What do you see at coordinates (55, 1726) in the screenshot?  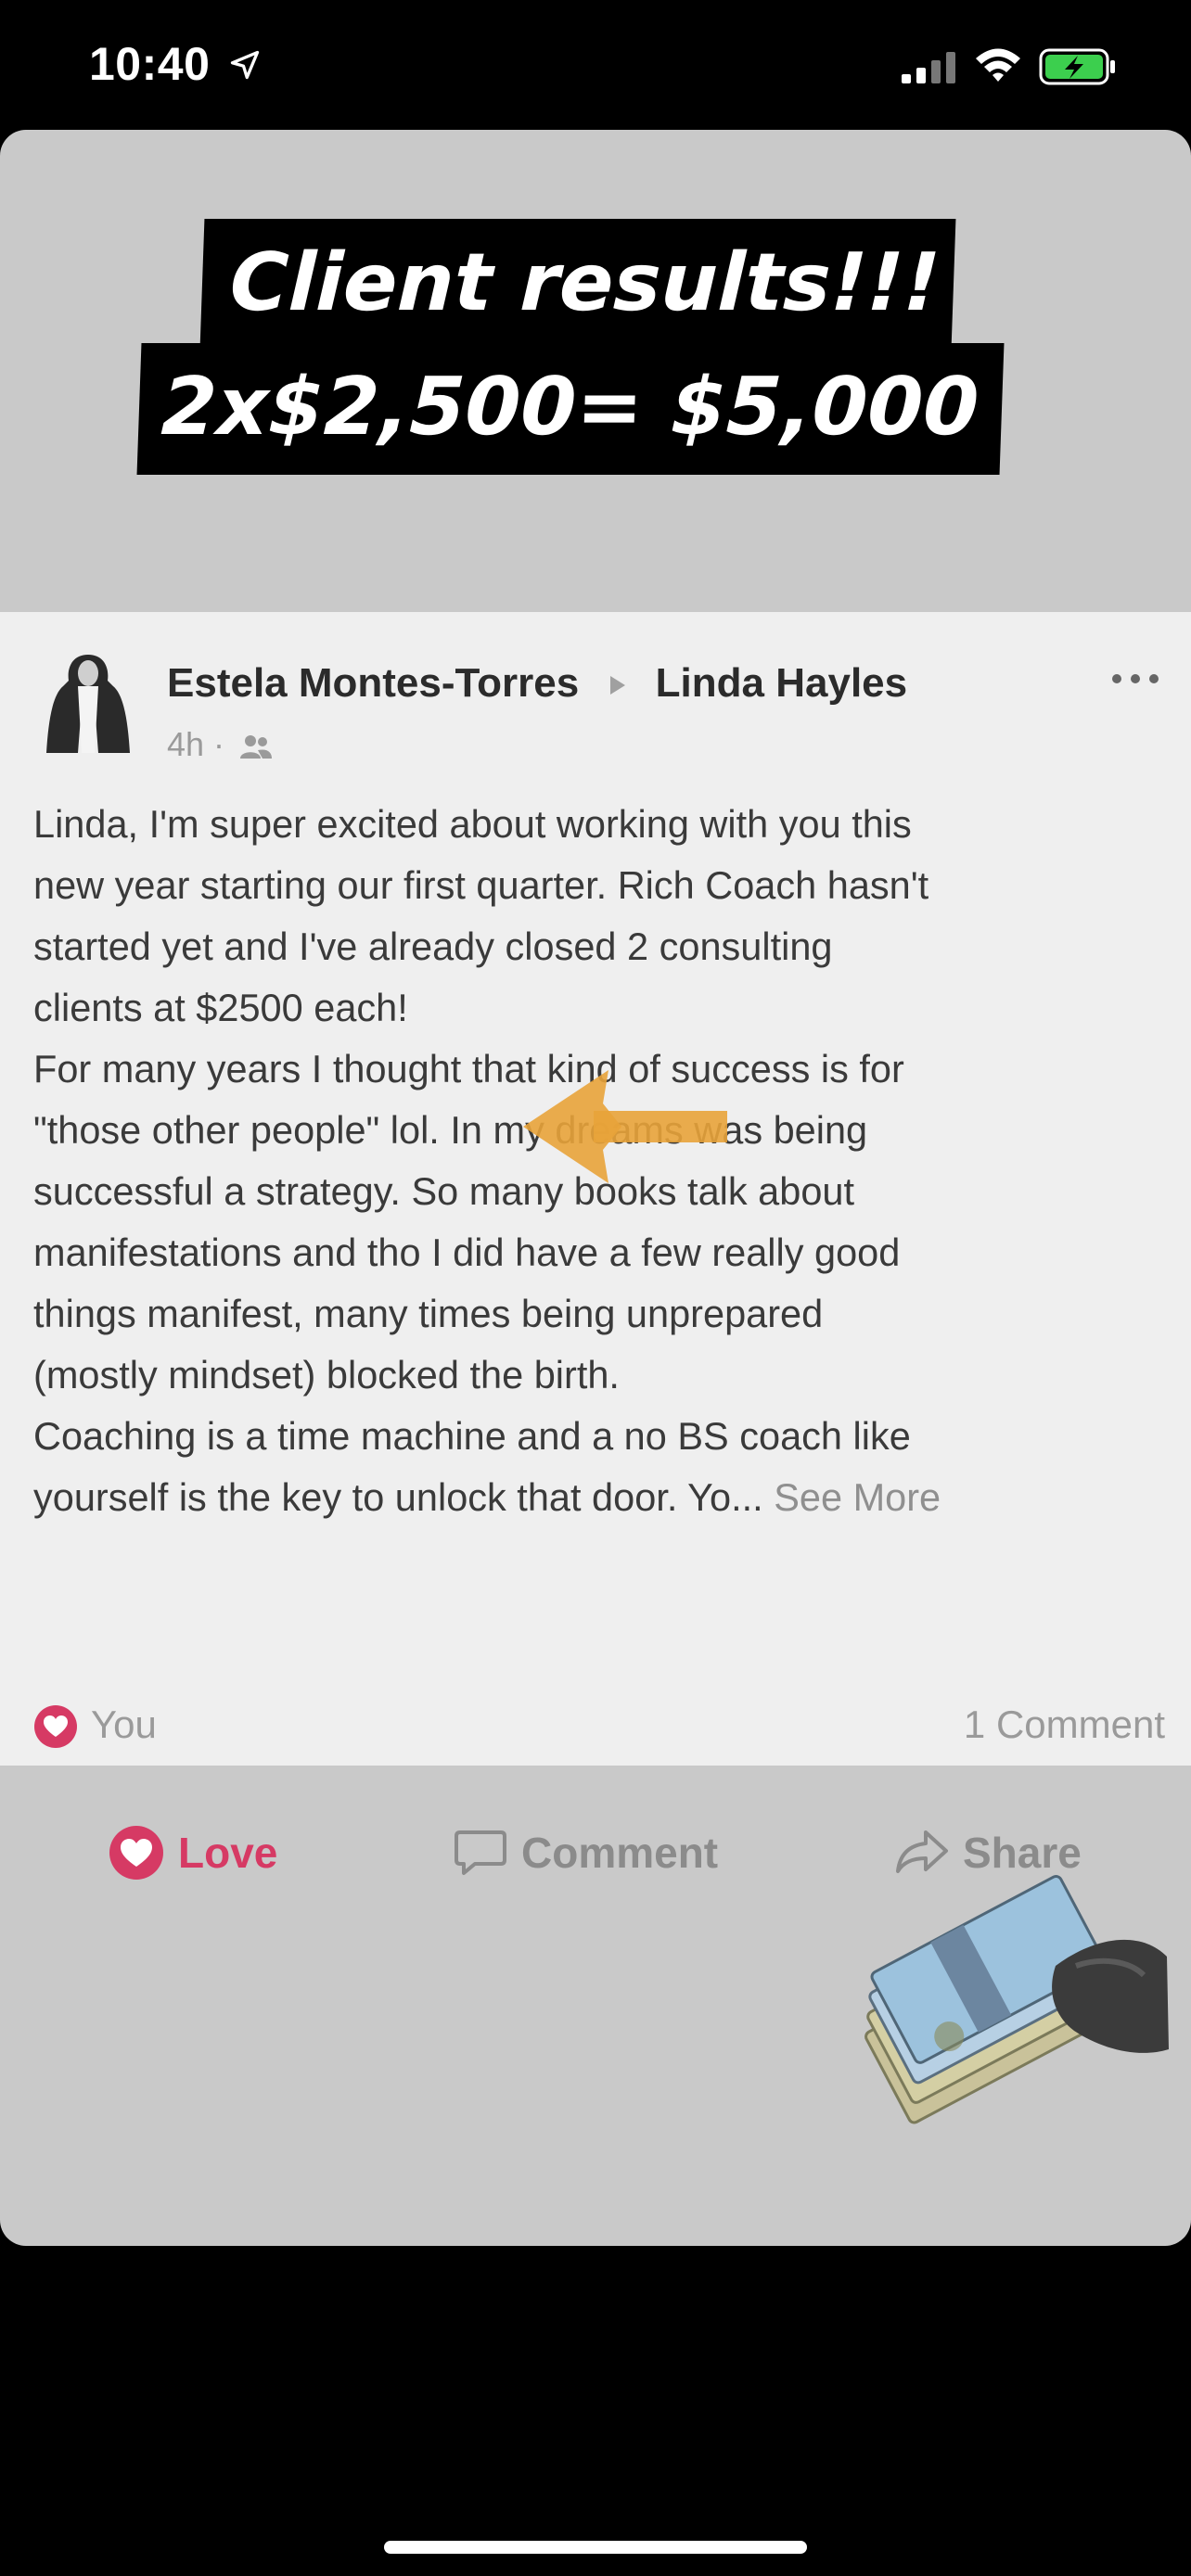 I see `love-reaction-icon` at bounding box center [55, 1726].